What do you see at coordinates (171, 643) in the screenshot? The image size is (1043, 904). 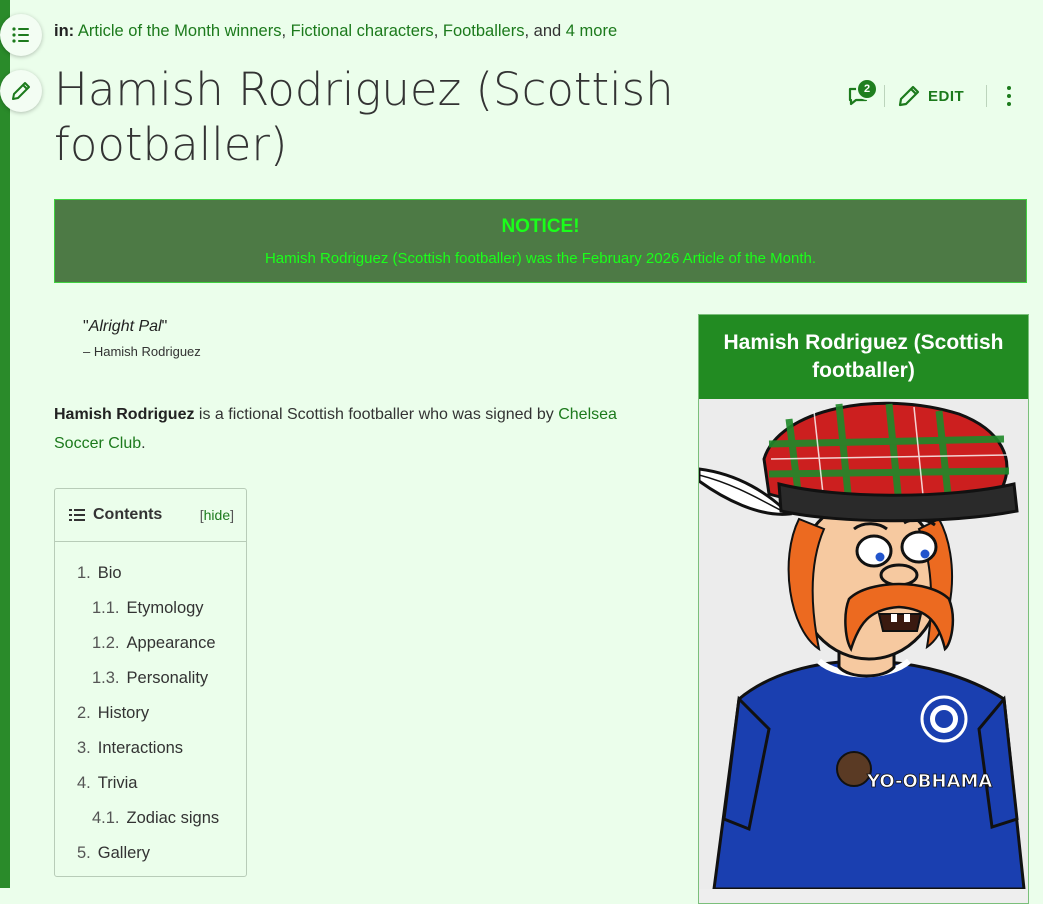 I see `toc-item-label: Appearance` at bounding box center [171, 643].